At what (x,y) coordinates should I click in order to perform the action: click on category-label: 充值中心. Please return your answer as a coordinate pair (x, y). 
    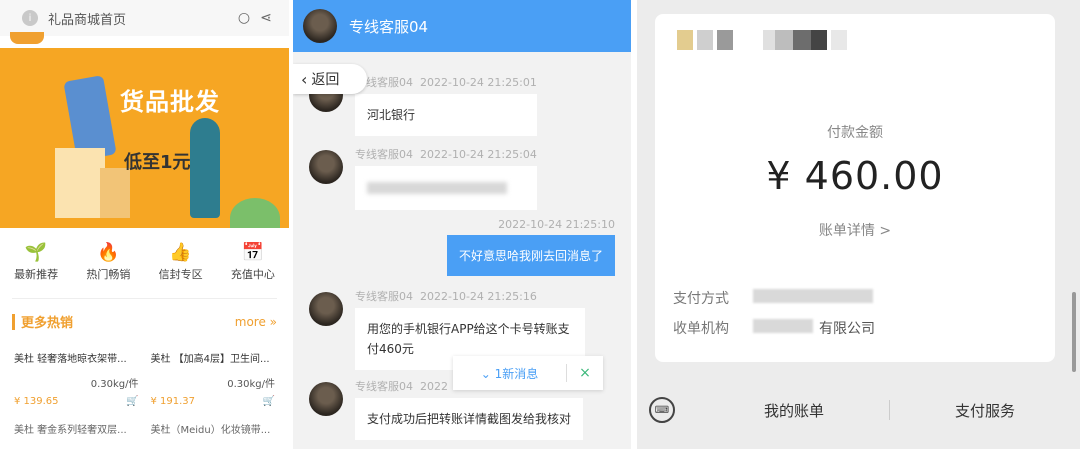
    Looking at the image, I should click on (252, 274).